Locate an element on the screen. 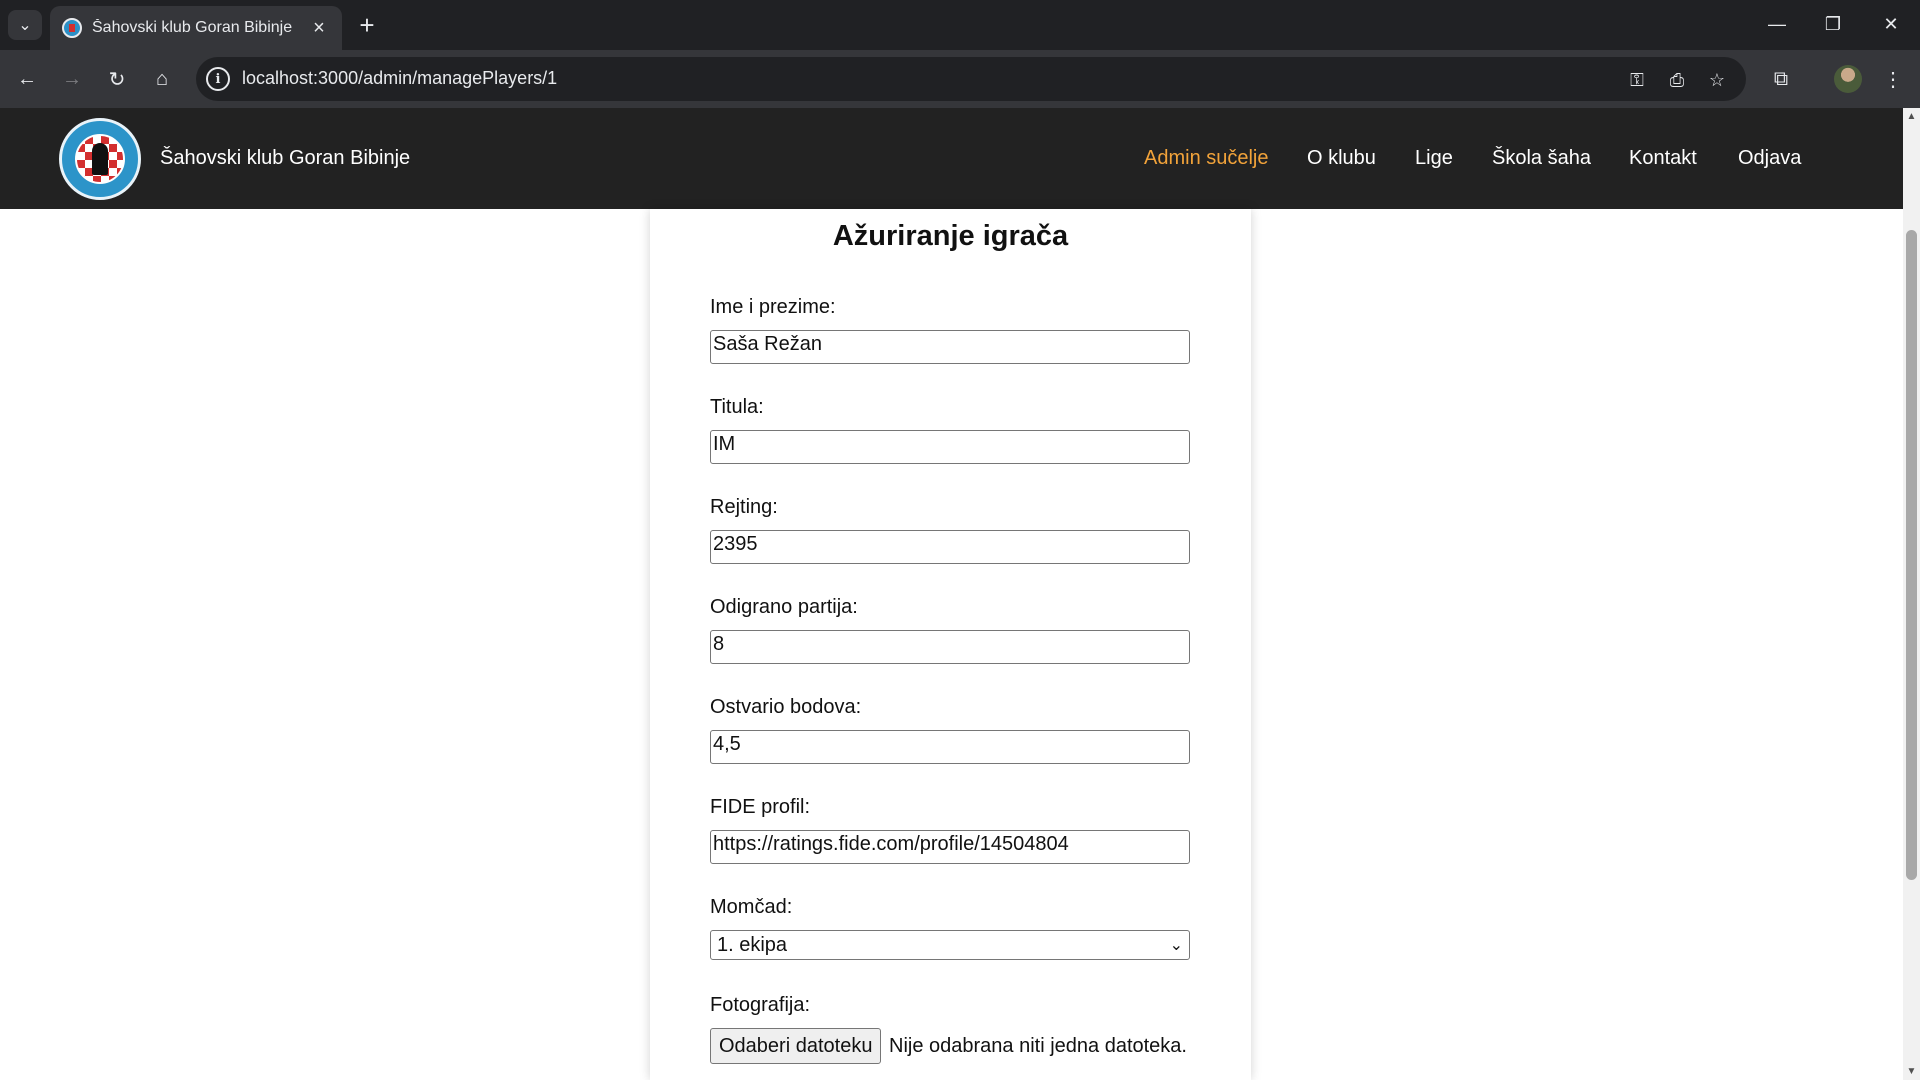 The width and height of the screenshot is (1920, 1080). nav-admin: Admin sučelje is located at coordinates (1206, 158).